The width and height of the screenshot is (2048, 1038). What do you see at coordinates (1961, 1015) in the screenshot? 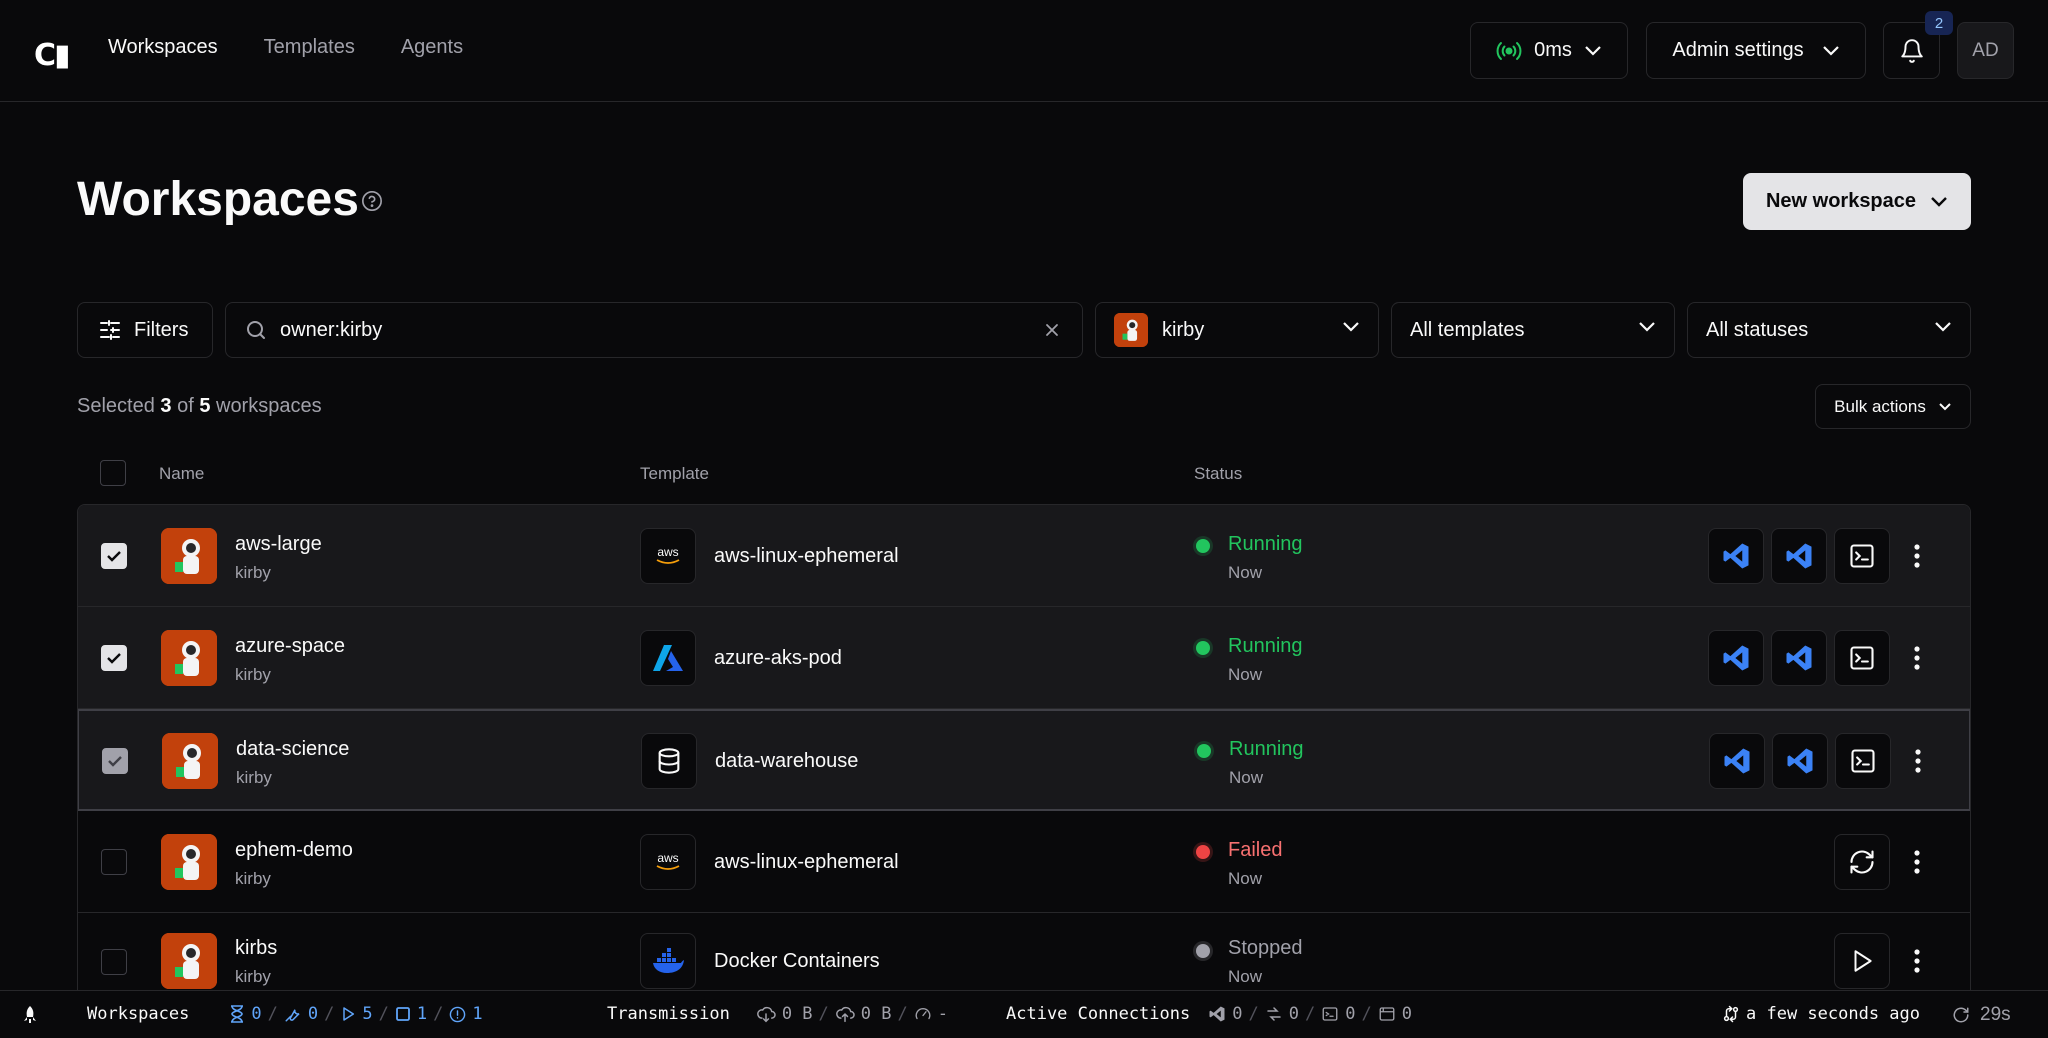
I see `refresh-icon` at bounding box center [1961, 1015].